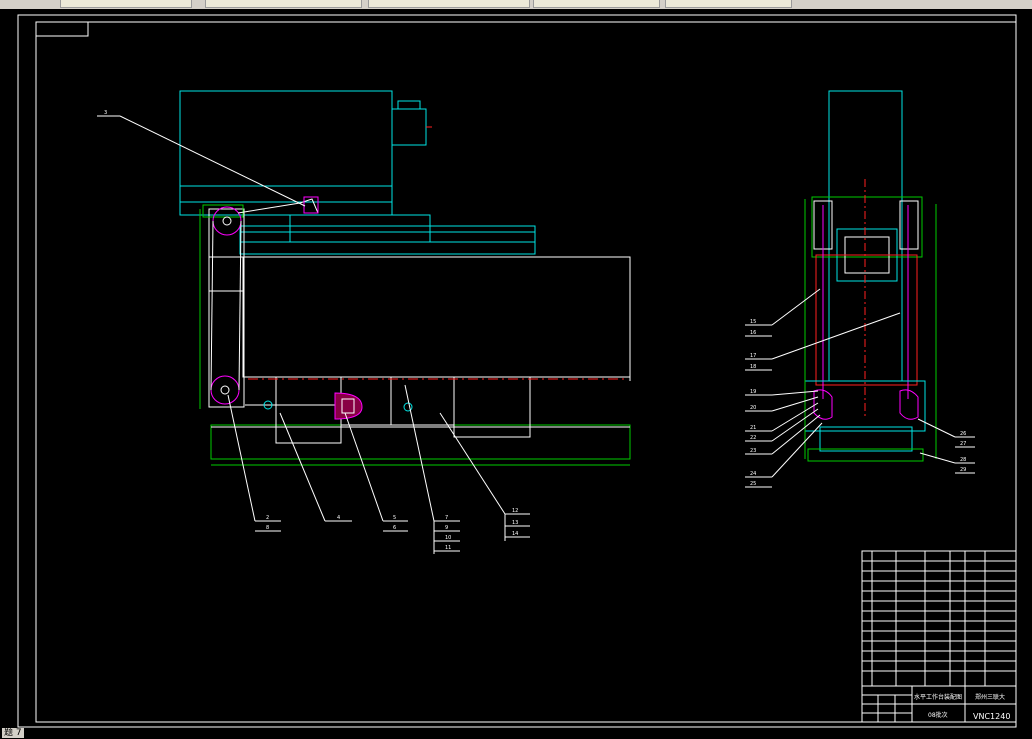 Image resolution: width=1032 pixels, height=739 pixels. What do you see at coordinates (990, 697) in the screenshot?
I see `school-name: 郑州三联大` at bounding box center [990, 697].